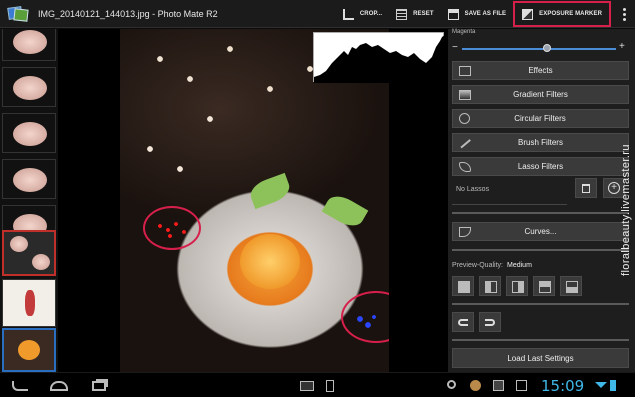 This screenshot has height=397, width=635. Describe the element at coordinates (465, 231) in the screenshot. I see `curves-icon` at that location.